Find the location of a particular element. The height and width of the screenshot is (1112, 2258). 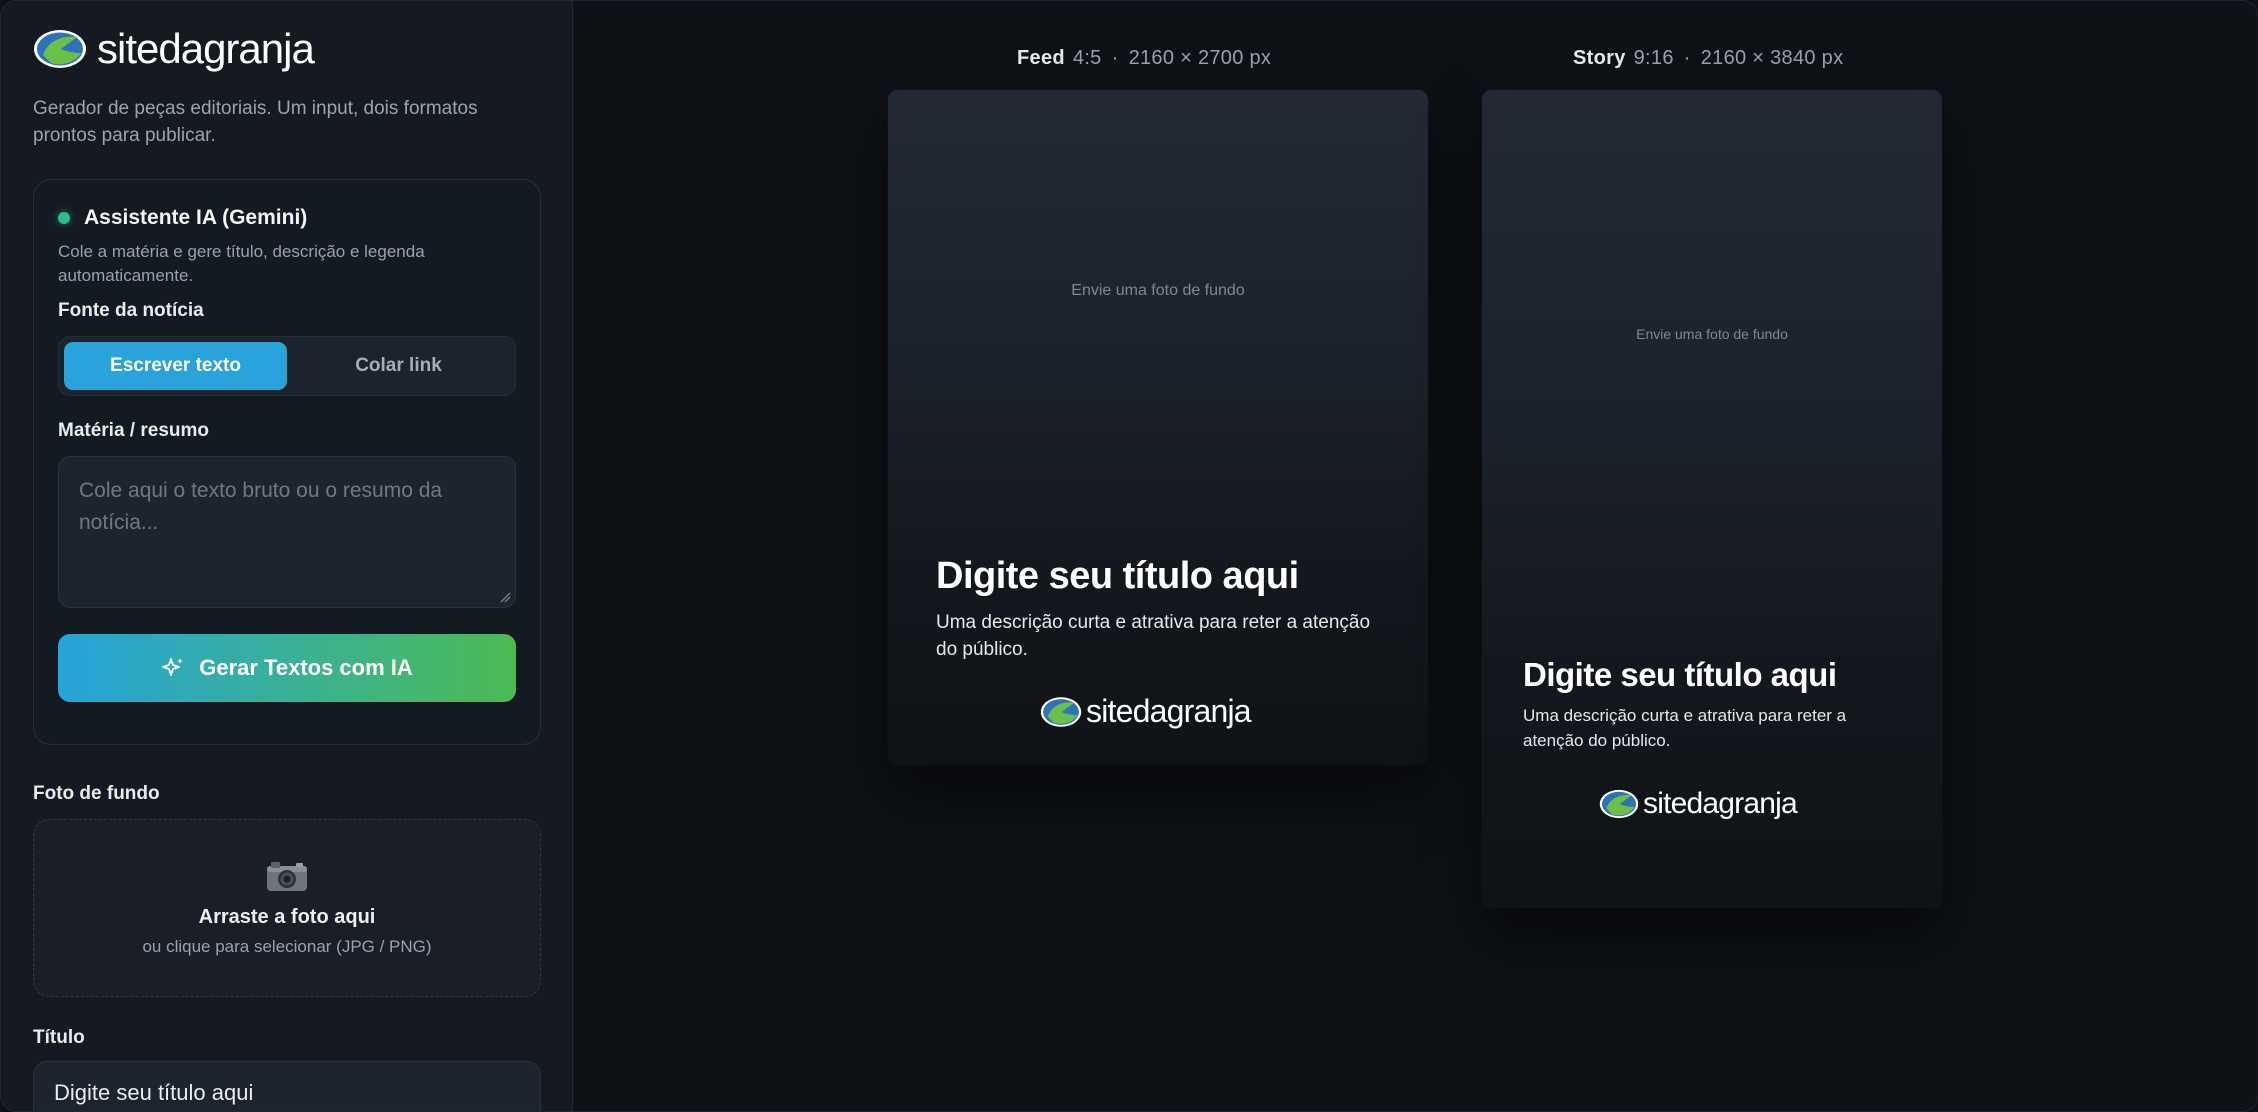

story-placeholder: Envie uma foto de fundo is located at coordinates (1712, 334).